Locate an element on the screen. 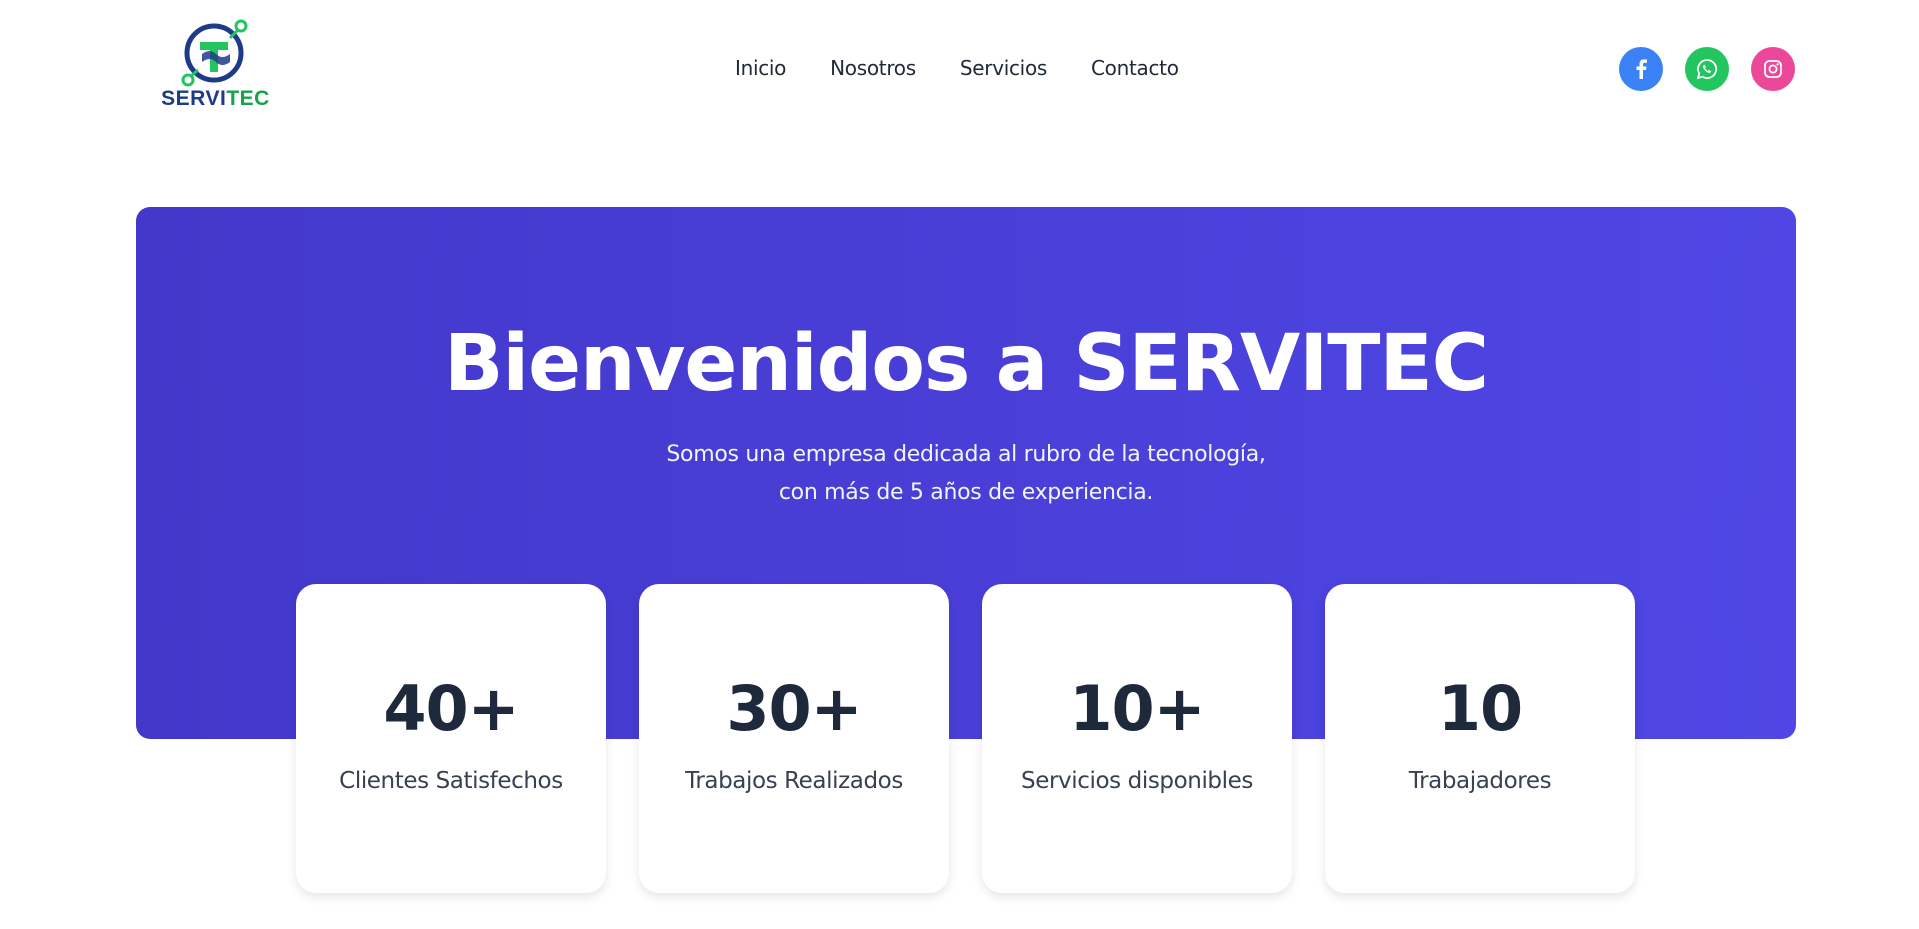 Image resolution: width=1919 pixels, height=929 pixels. logo-emblem-icon is located at coordinates (214, 53).